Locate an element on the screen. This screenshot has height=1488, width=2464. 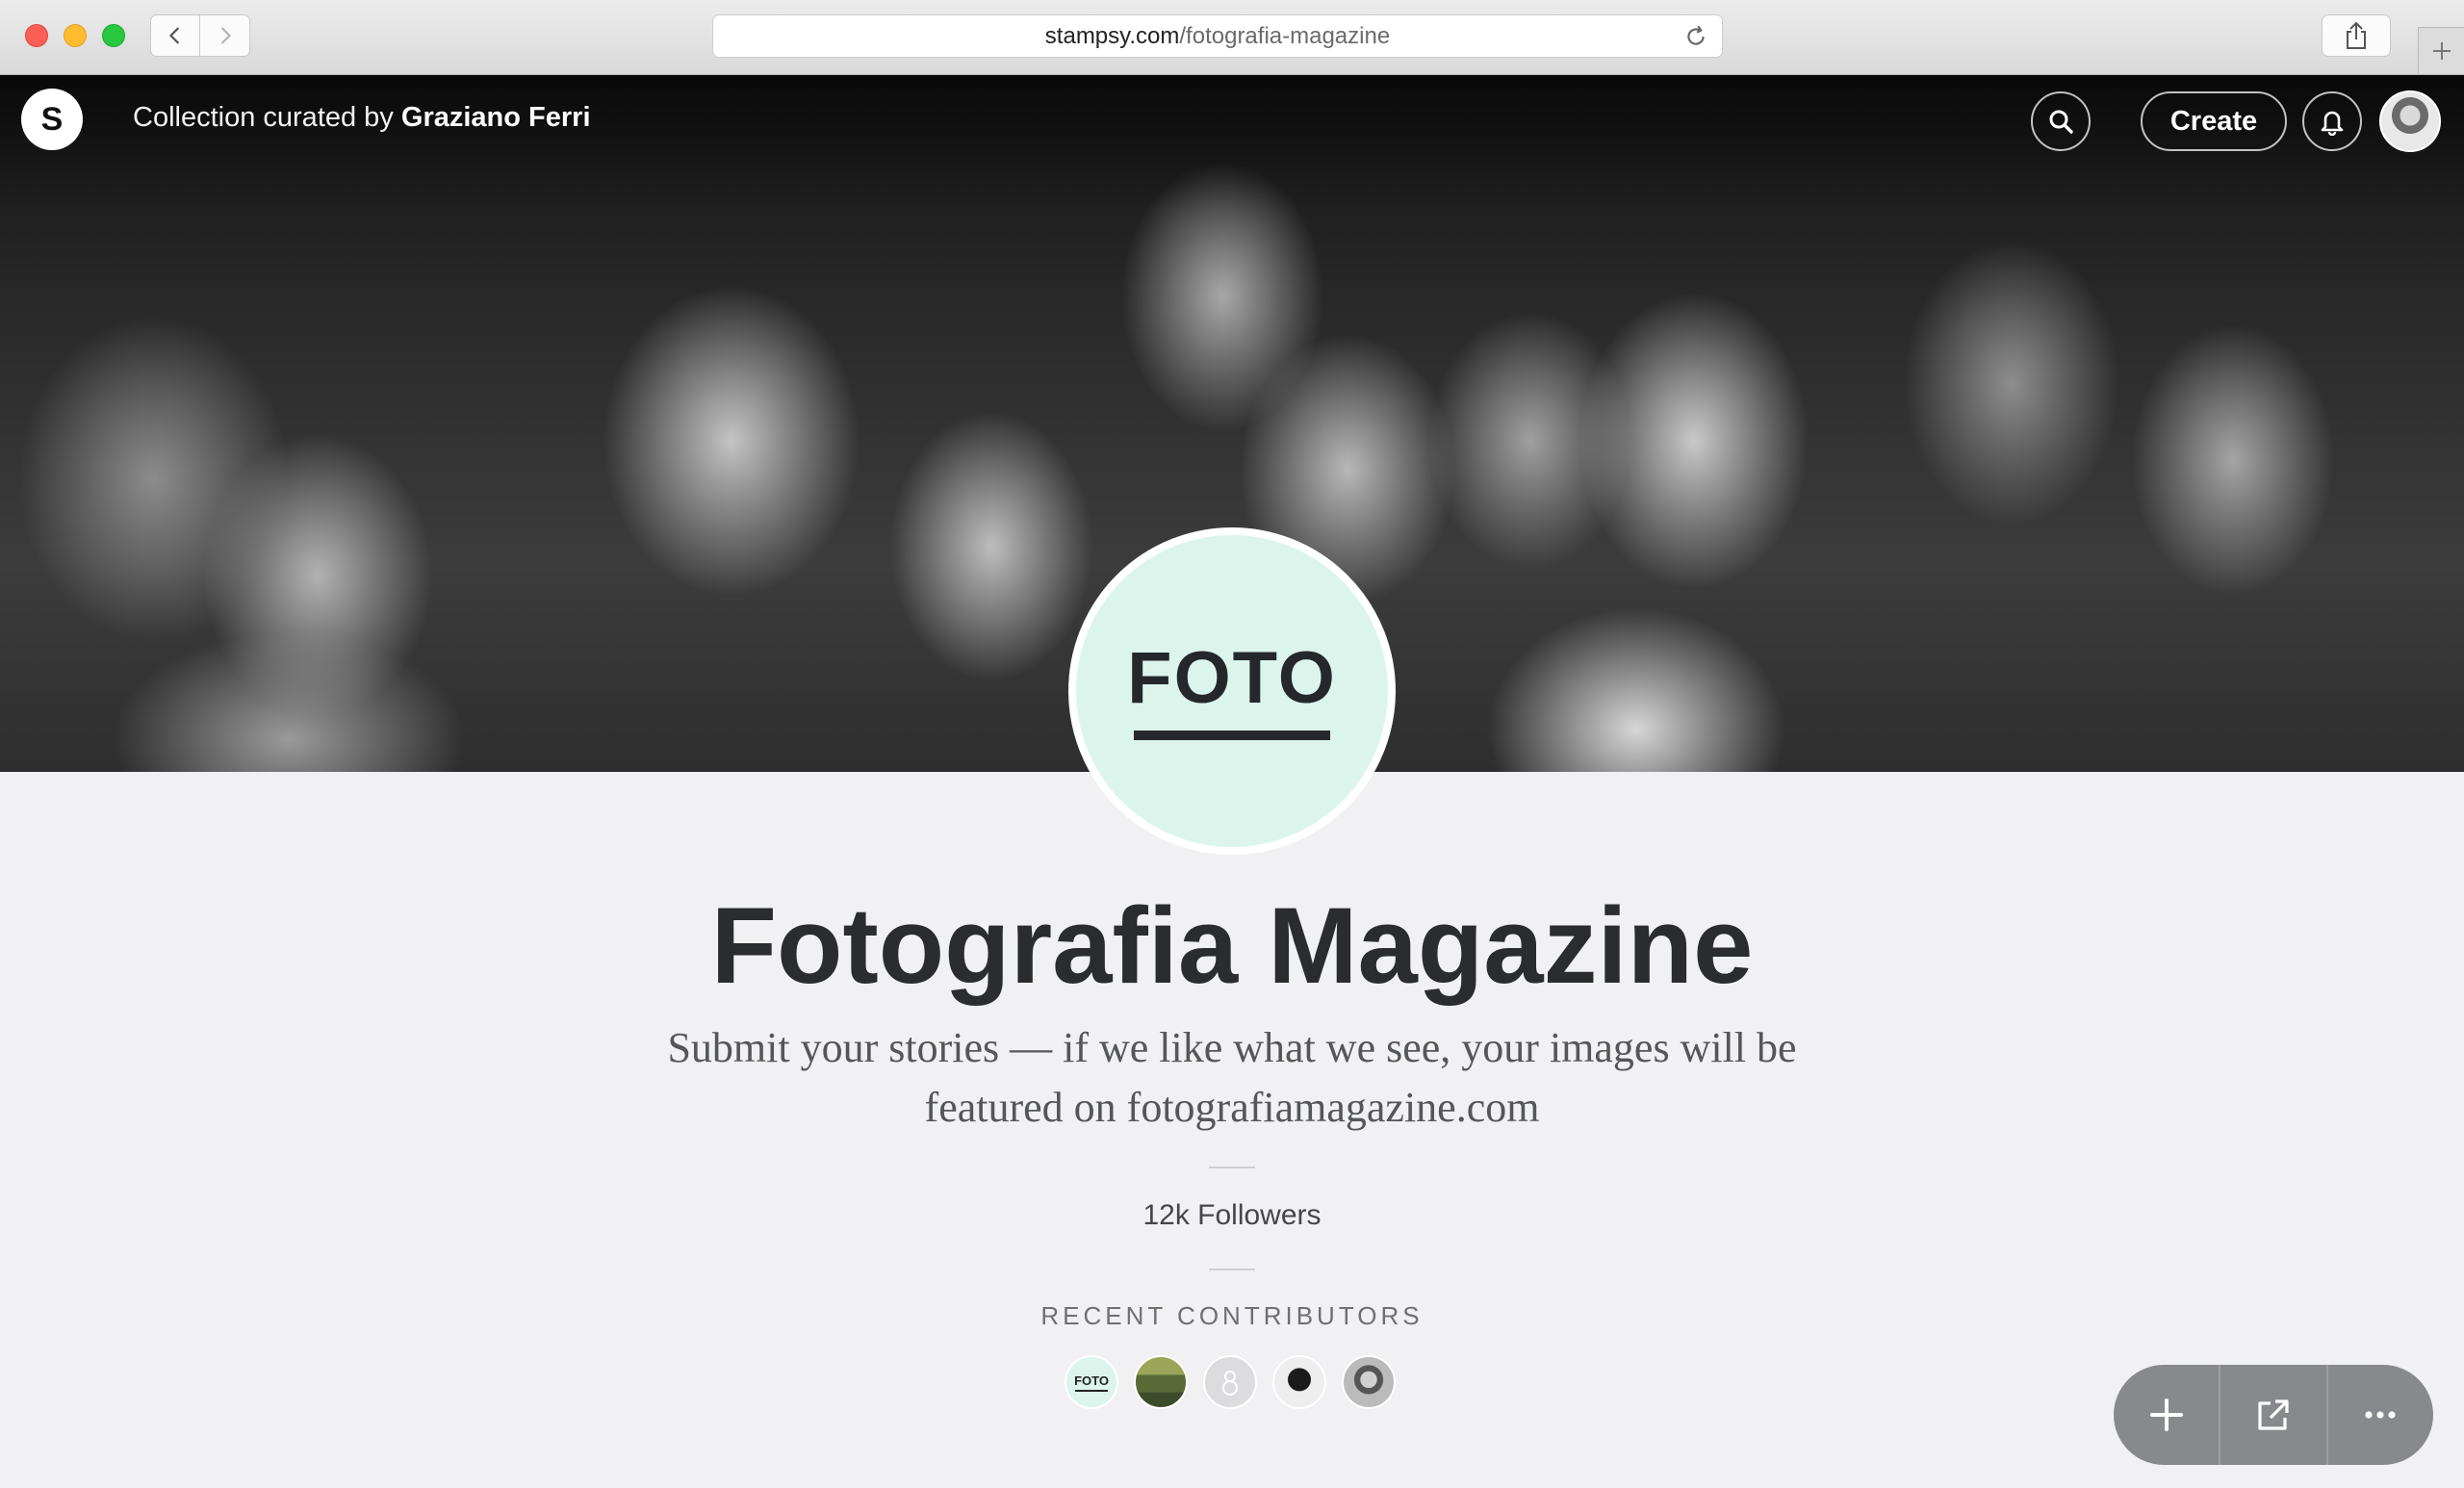
more-icon is located at coordinates (2380, 1415).